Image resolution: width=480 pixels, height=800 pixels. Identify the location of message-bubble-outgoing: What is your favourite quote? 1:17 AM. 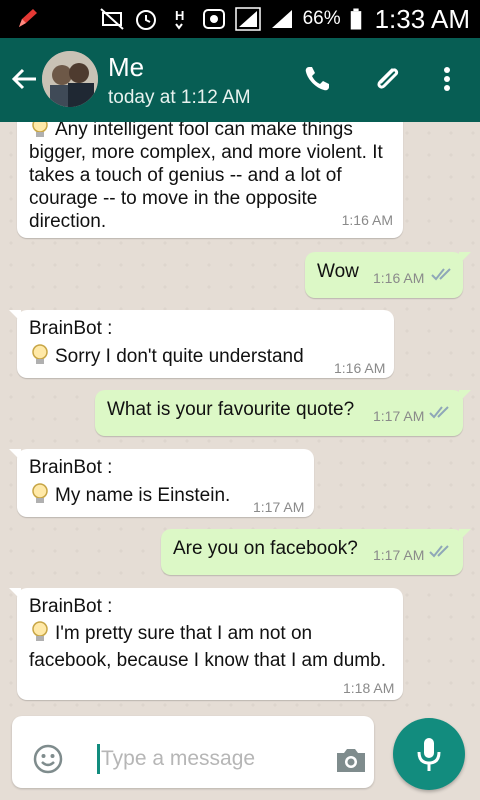
(283, 413).